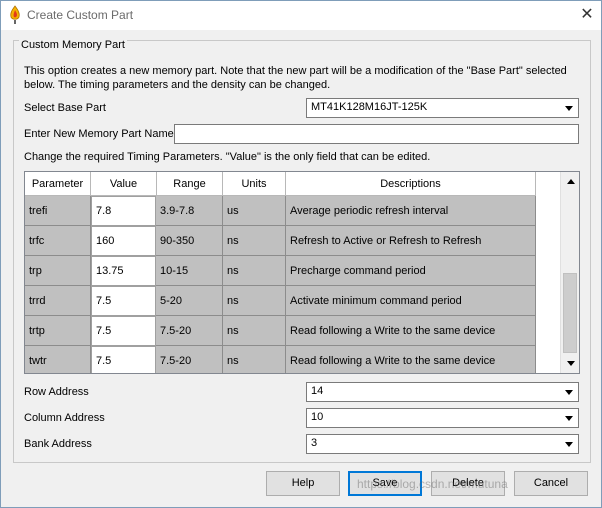 This screenshot has height=508, width=602. Describe the element at coordinates (58, 271) in the screenshot. I see `param-cell: trp` at that location.